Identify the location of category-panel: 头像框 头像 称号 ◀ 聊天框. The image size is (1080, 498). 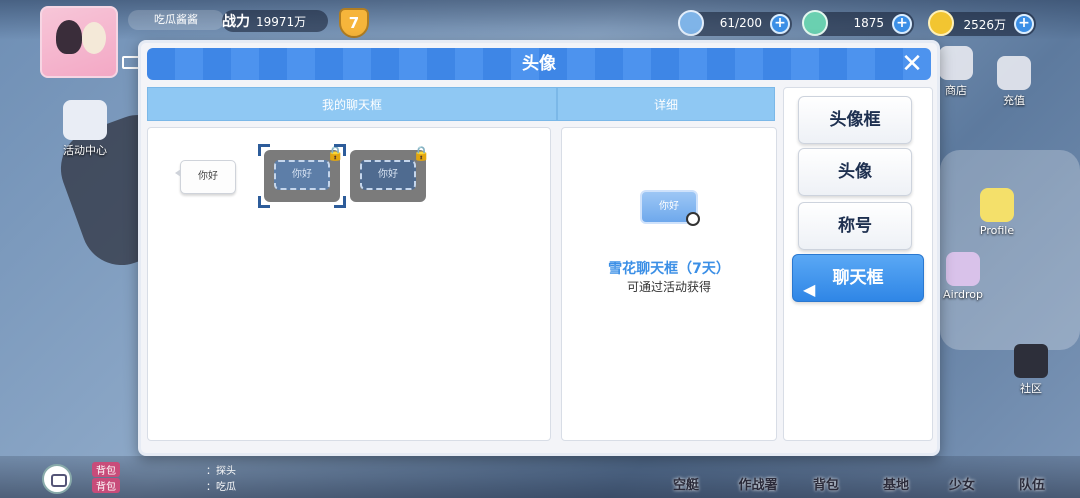
(858, 264).